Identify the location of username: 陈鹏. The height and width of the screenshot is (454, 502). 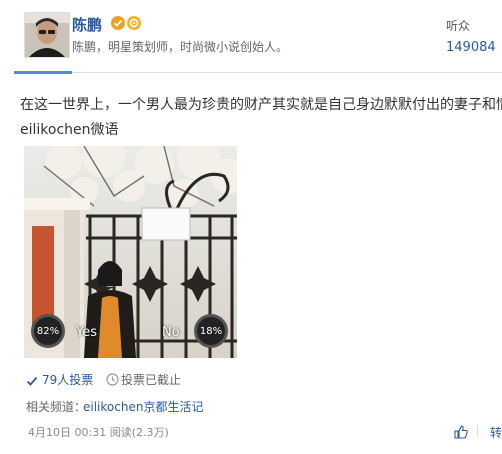
(87, 24).